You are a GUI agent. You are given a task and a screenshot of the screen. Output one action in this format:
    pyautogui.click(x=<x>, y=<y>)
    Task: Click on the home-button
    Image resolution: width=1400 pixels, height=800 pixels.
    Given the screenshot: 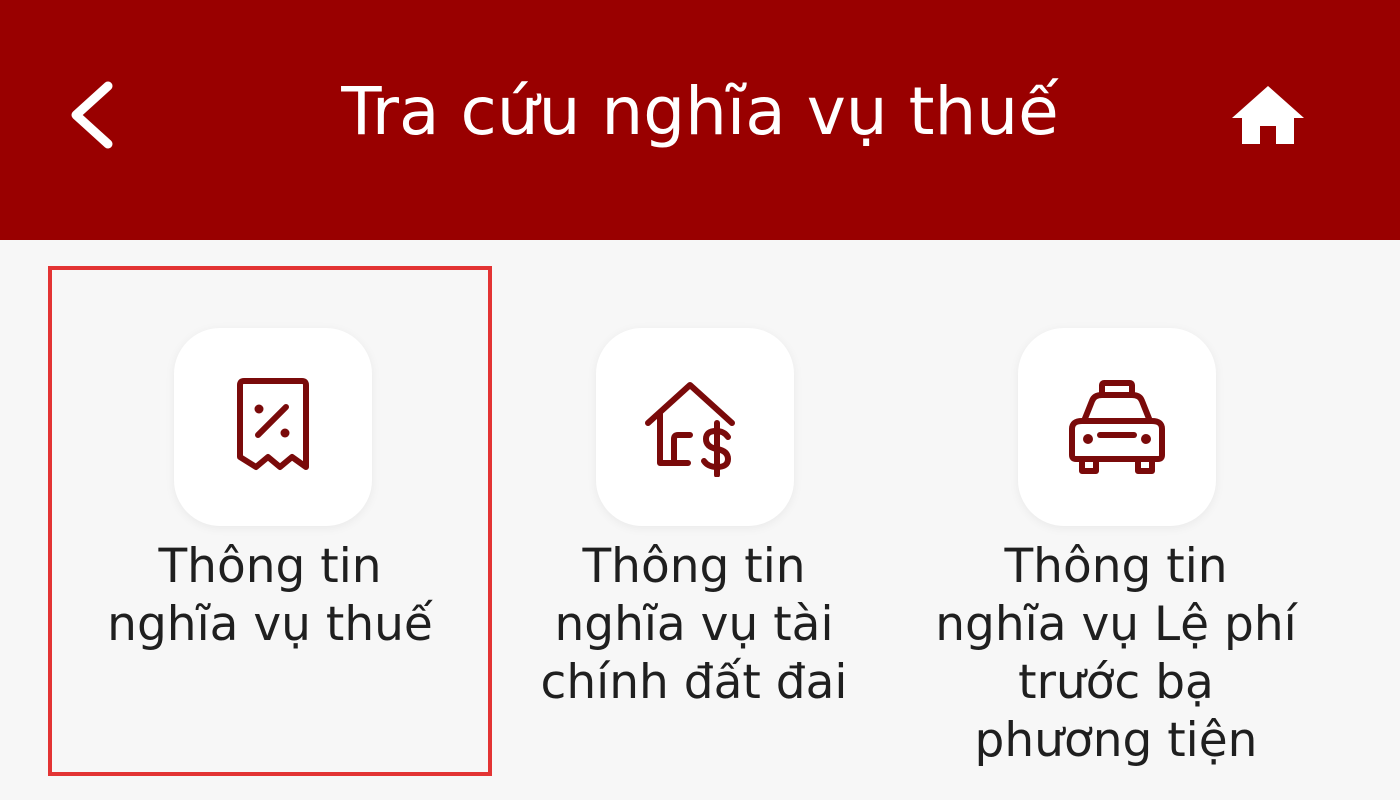 What is the action you would take?
    pyautogui.click(x=1268, y=115)
    